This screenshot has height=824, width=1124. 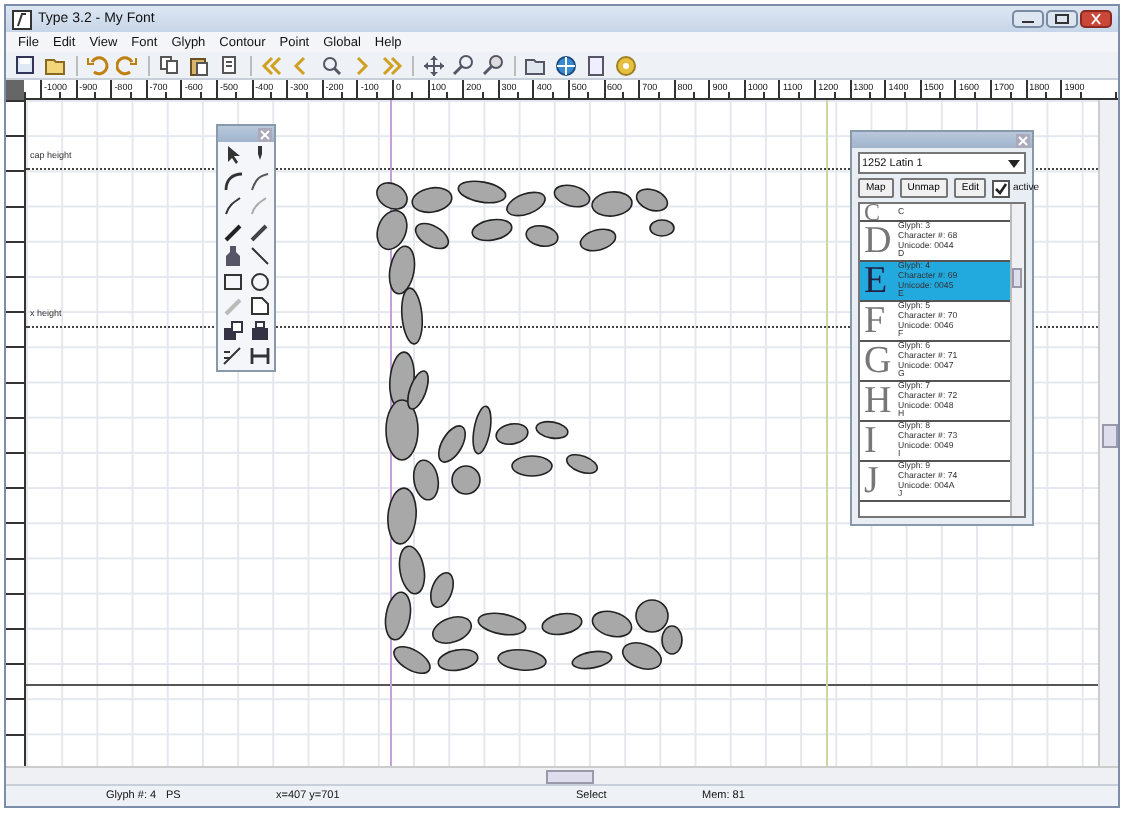 I want to click on horizontal-scrollbar, so click(x=562, y=775).